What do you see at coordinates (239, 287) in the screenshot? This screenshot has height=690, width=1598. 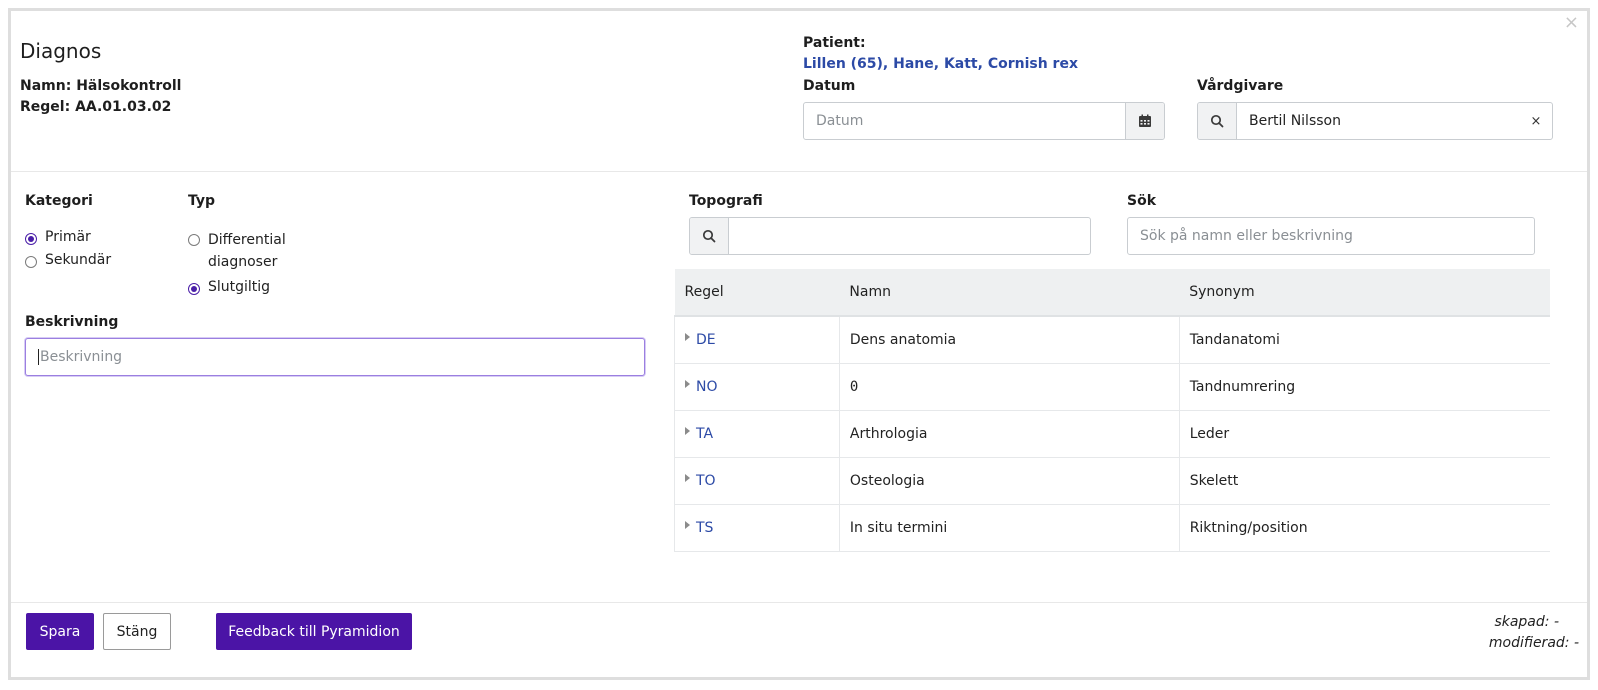 I see `radio-label: Slutgiltig` at bounding box center [239, 287].